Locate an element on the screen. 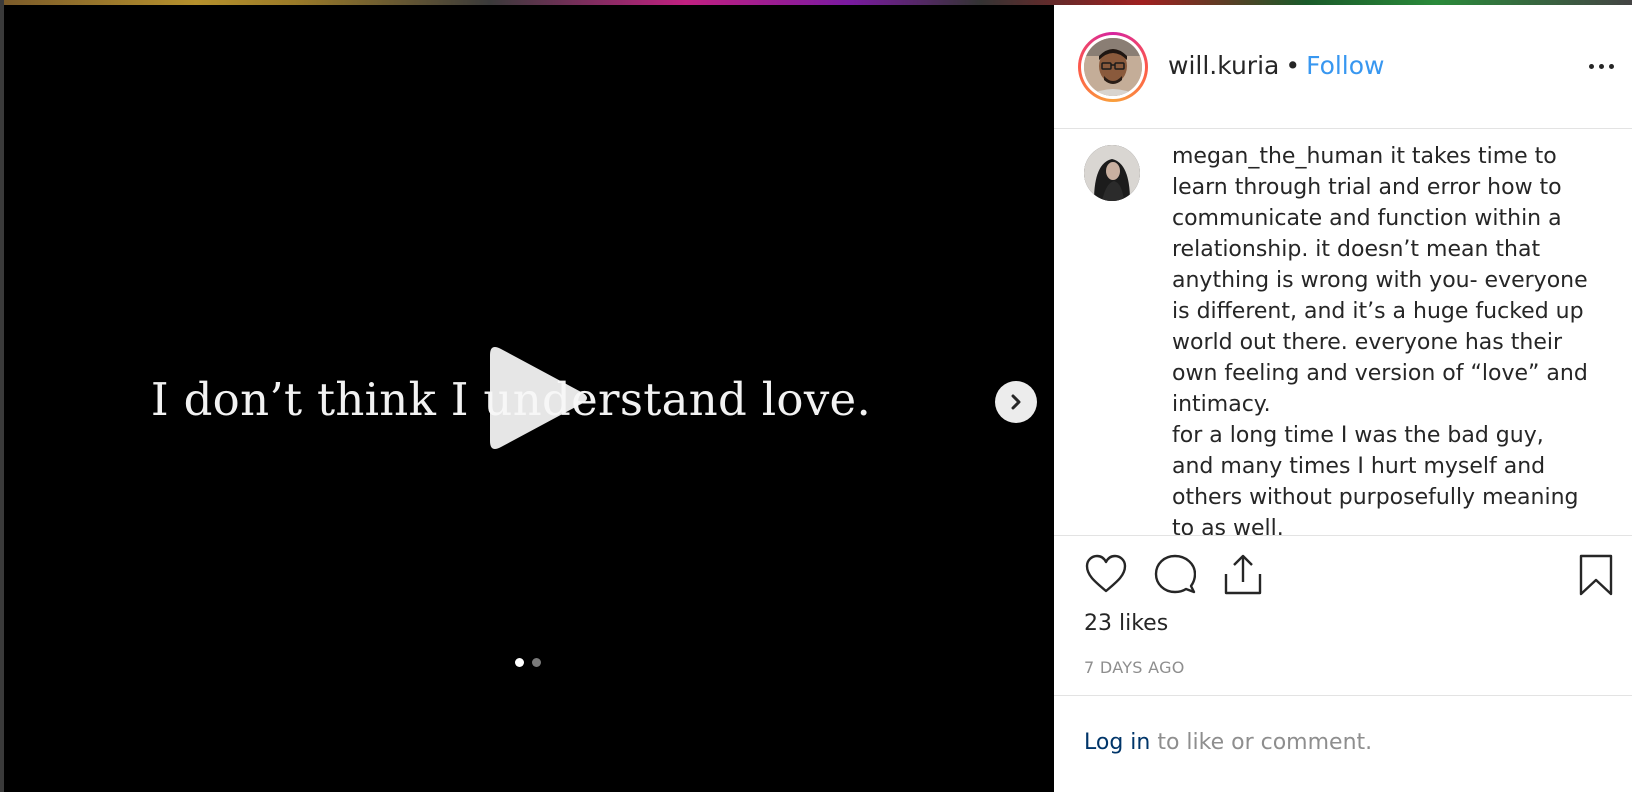 This screenshot has height=792, width=1632. share-button is located at coordinates (1243, 576).